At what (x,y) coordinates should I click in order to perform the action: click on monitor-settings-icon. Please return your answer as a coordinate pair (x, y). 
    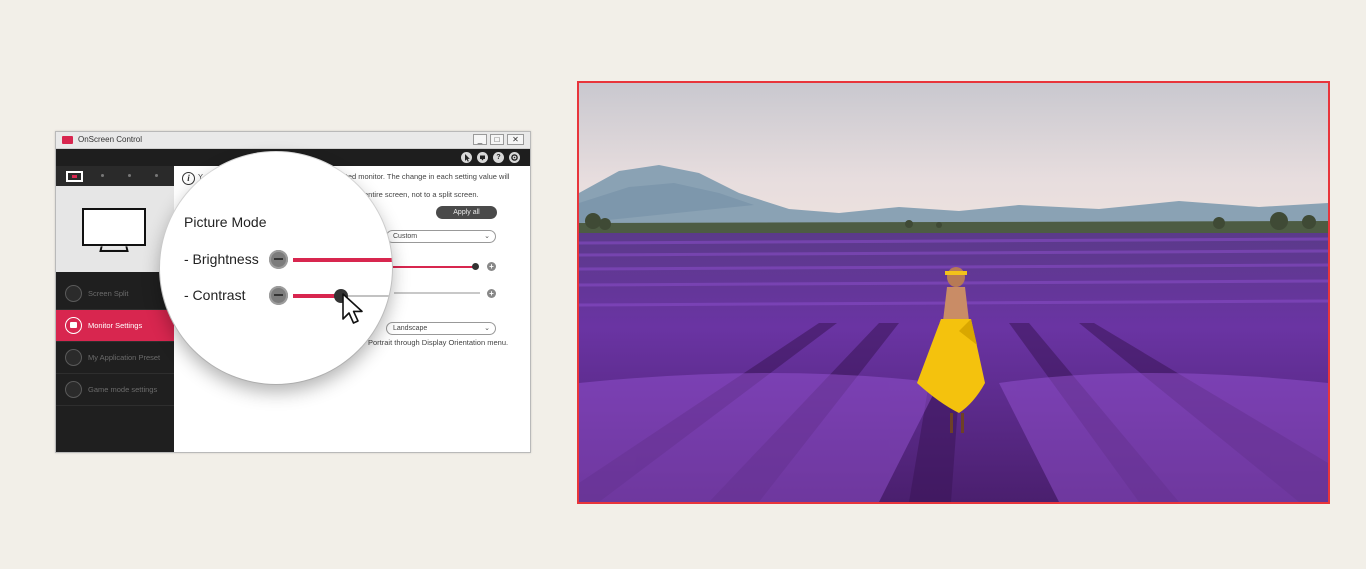
    Looking at the image, I should click on (73, 325).